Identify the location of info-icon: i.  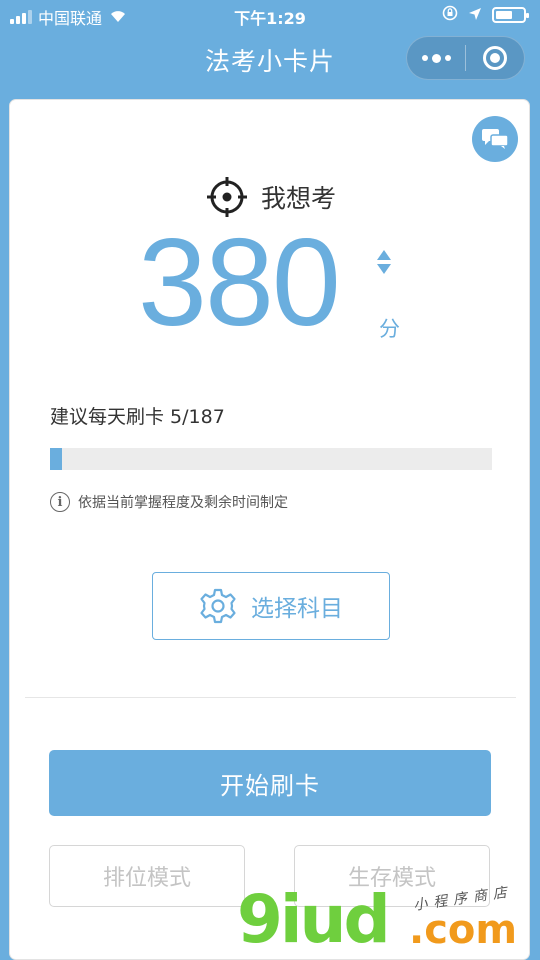
(60, 502).